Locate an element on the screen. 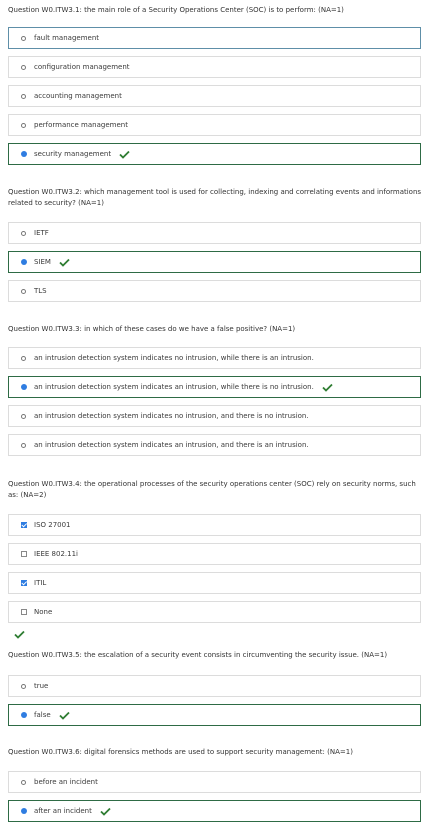  q4-option-4: None is located at coordinates (214, 612).